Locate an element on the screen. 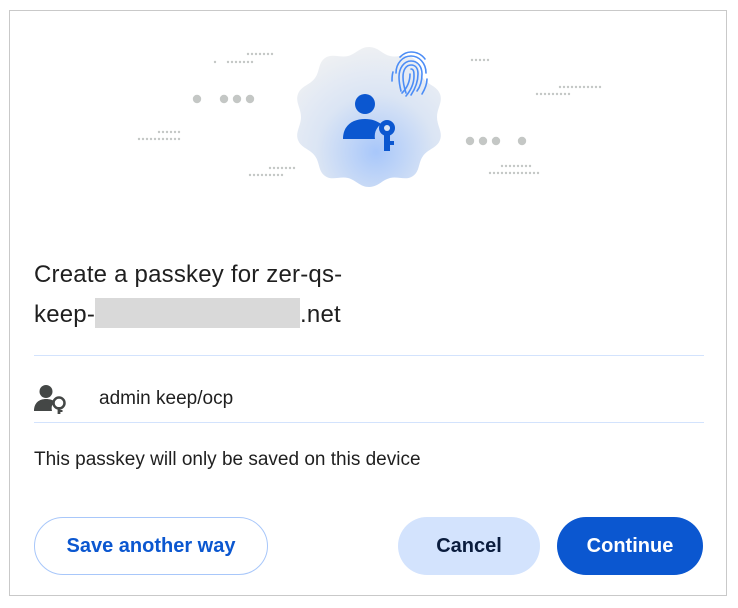  passkey-illustration is located at coordinates (369, 117).